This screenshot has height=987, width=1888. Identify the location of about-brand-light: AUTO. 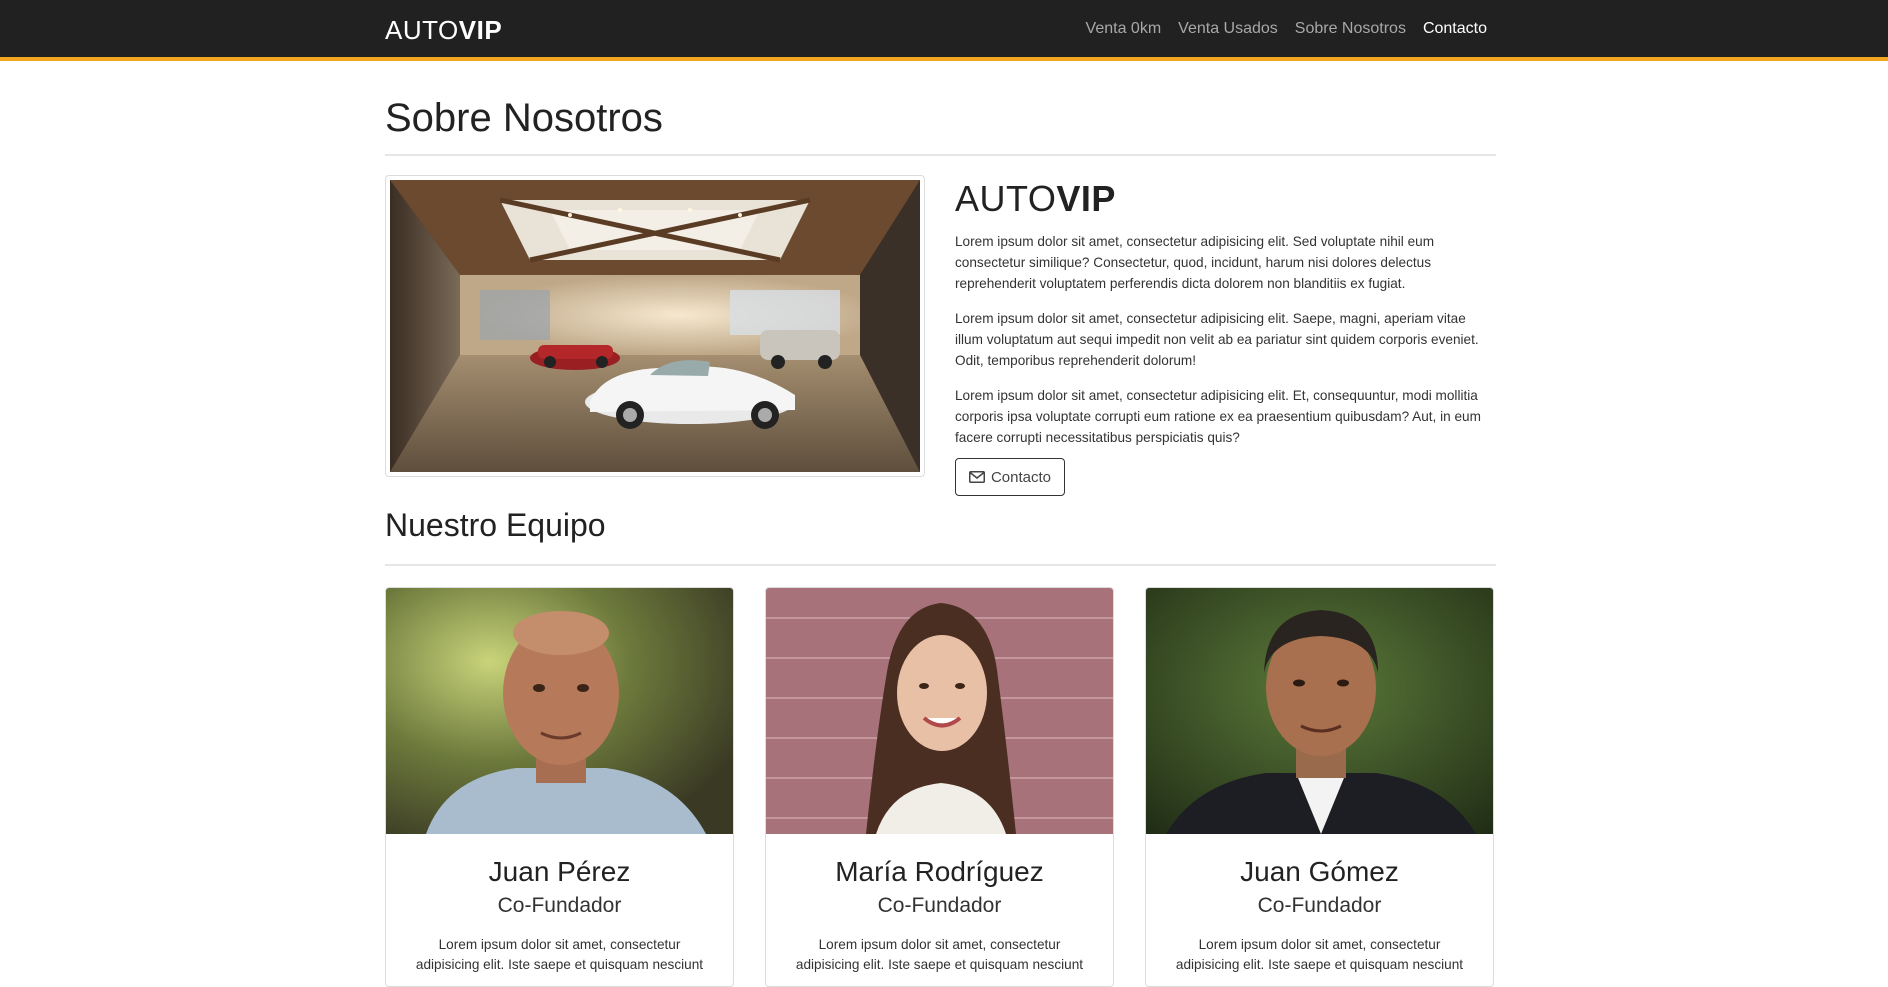
(1006, 198).